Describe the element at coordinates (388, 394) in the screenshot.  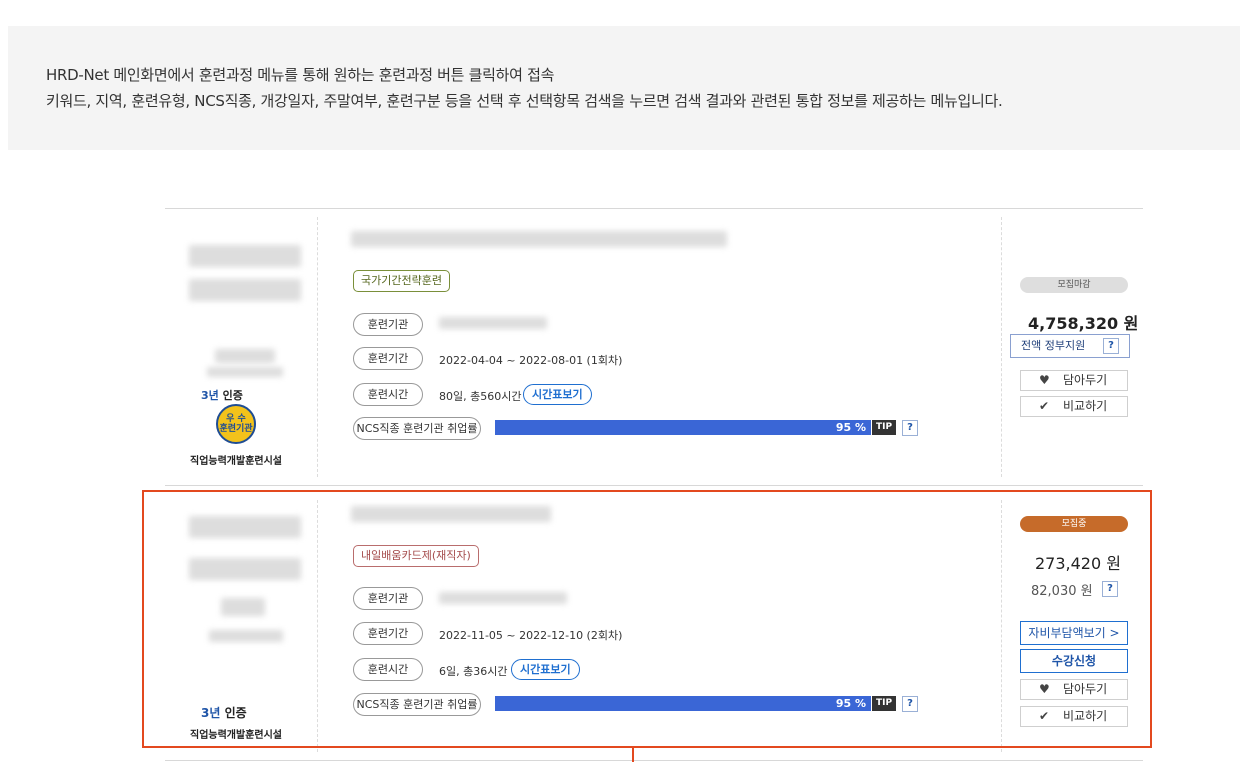
I see `hours-label: 훈련시간` at that location.